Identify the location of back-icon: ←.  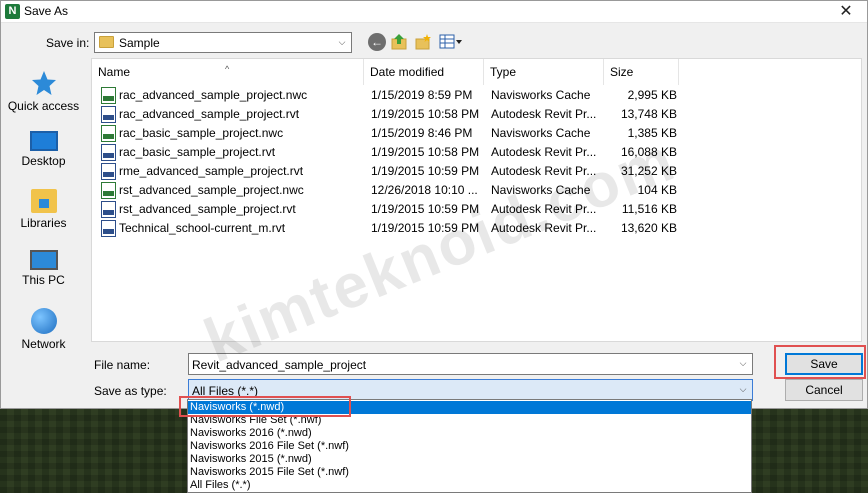
(377, 42).